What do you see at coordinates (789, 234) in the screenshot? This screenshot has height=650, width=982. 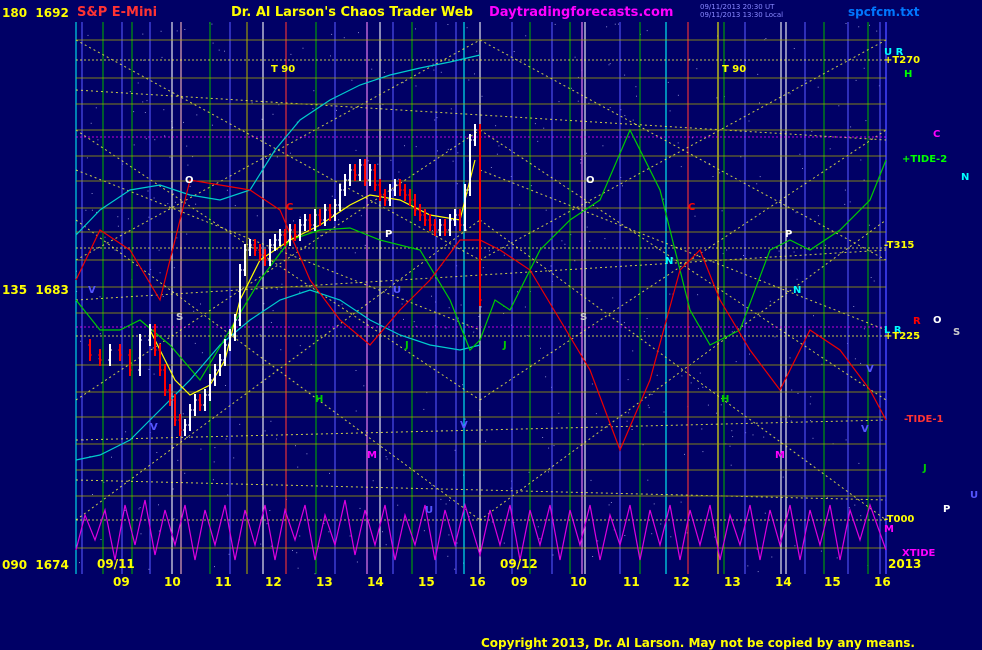 I see `chart-label: P` at bounding box center [789, 234].